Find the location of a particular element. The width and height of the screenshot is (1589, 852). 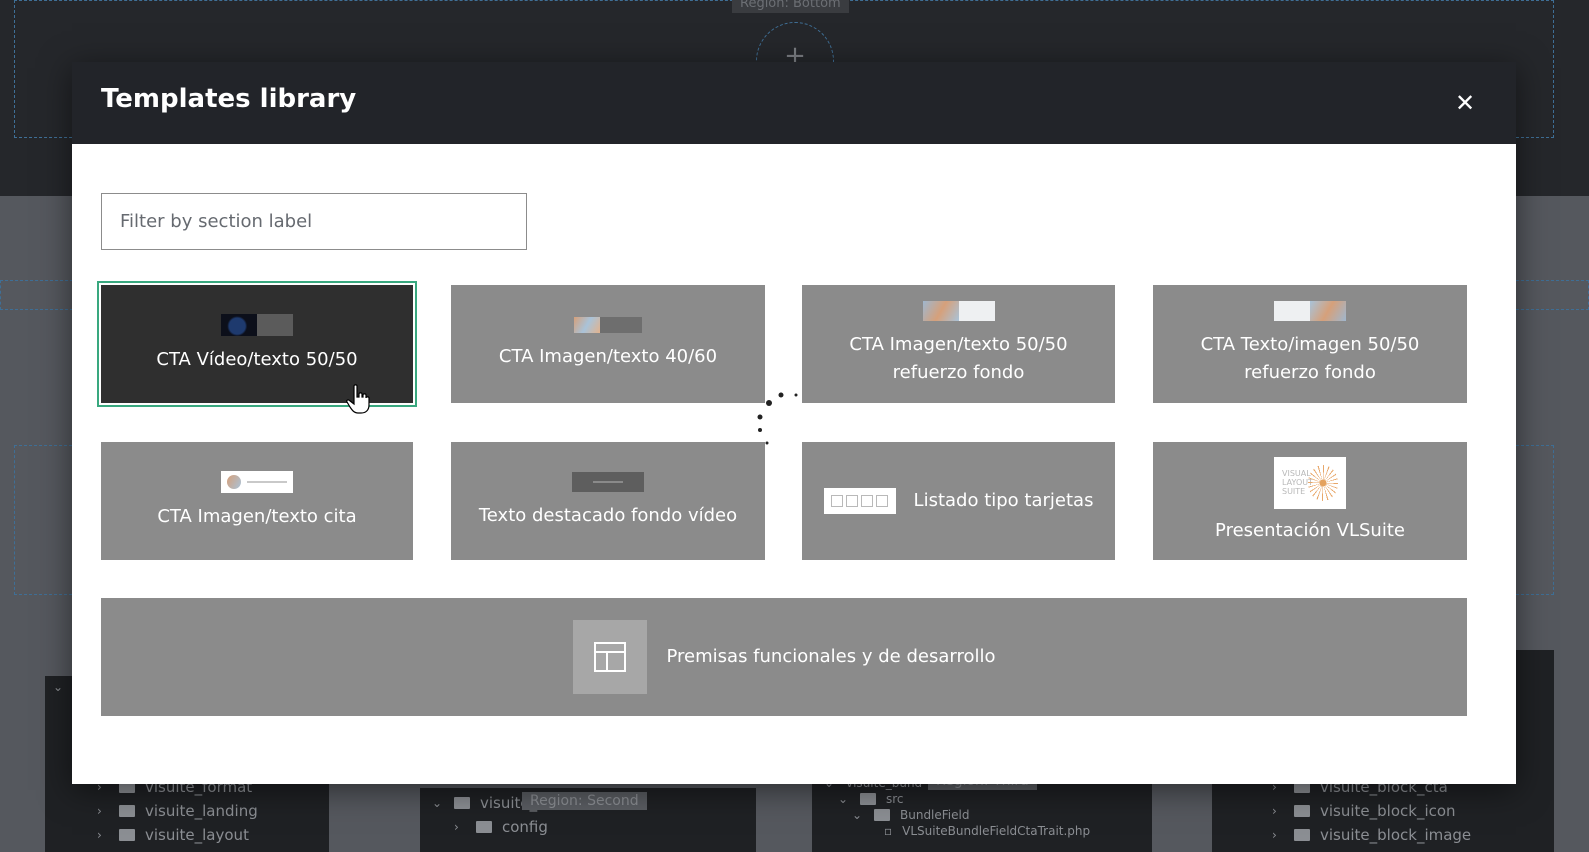

template-label: CTA Texto/imagen 50/50 refuerzo fondo is located at coordinates (1310, 358).